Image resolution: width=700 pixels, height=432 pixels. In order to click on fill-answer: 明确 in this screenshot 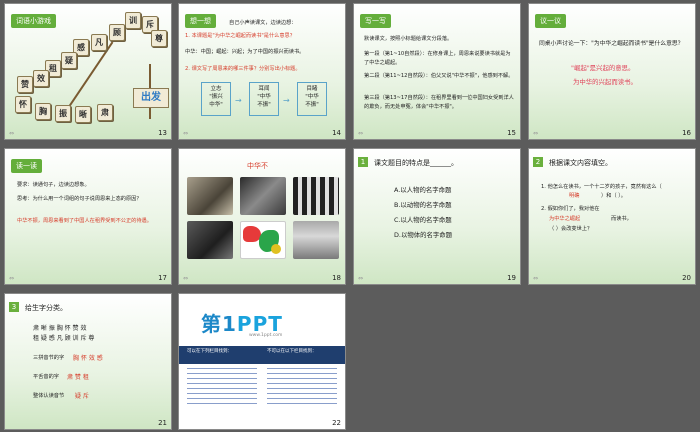, I will do `click(574, 196)`.